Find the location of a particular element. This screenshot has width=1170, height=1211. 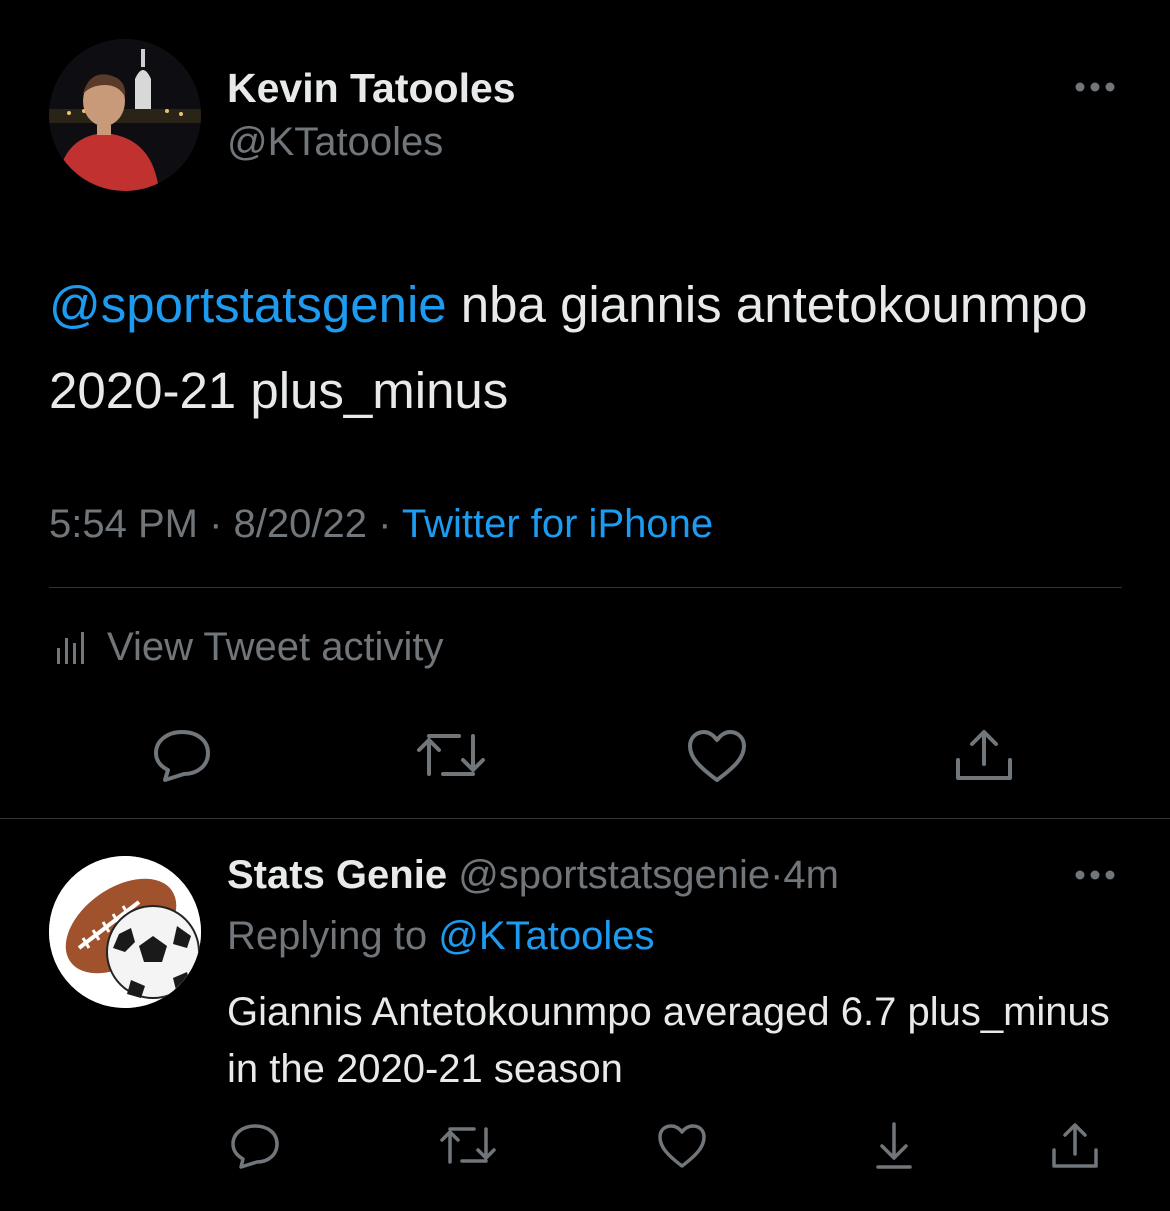

tweet-date: 8/20/22 is located at coordinates (300, 524).